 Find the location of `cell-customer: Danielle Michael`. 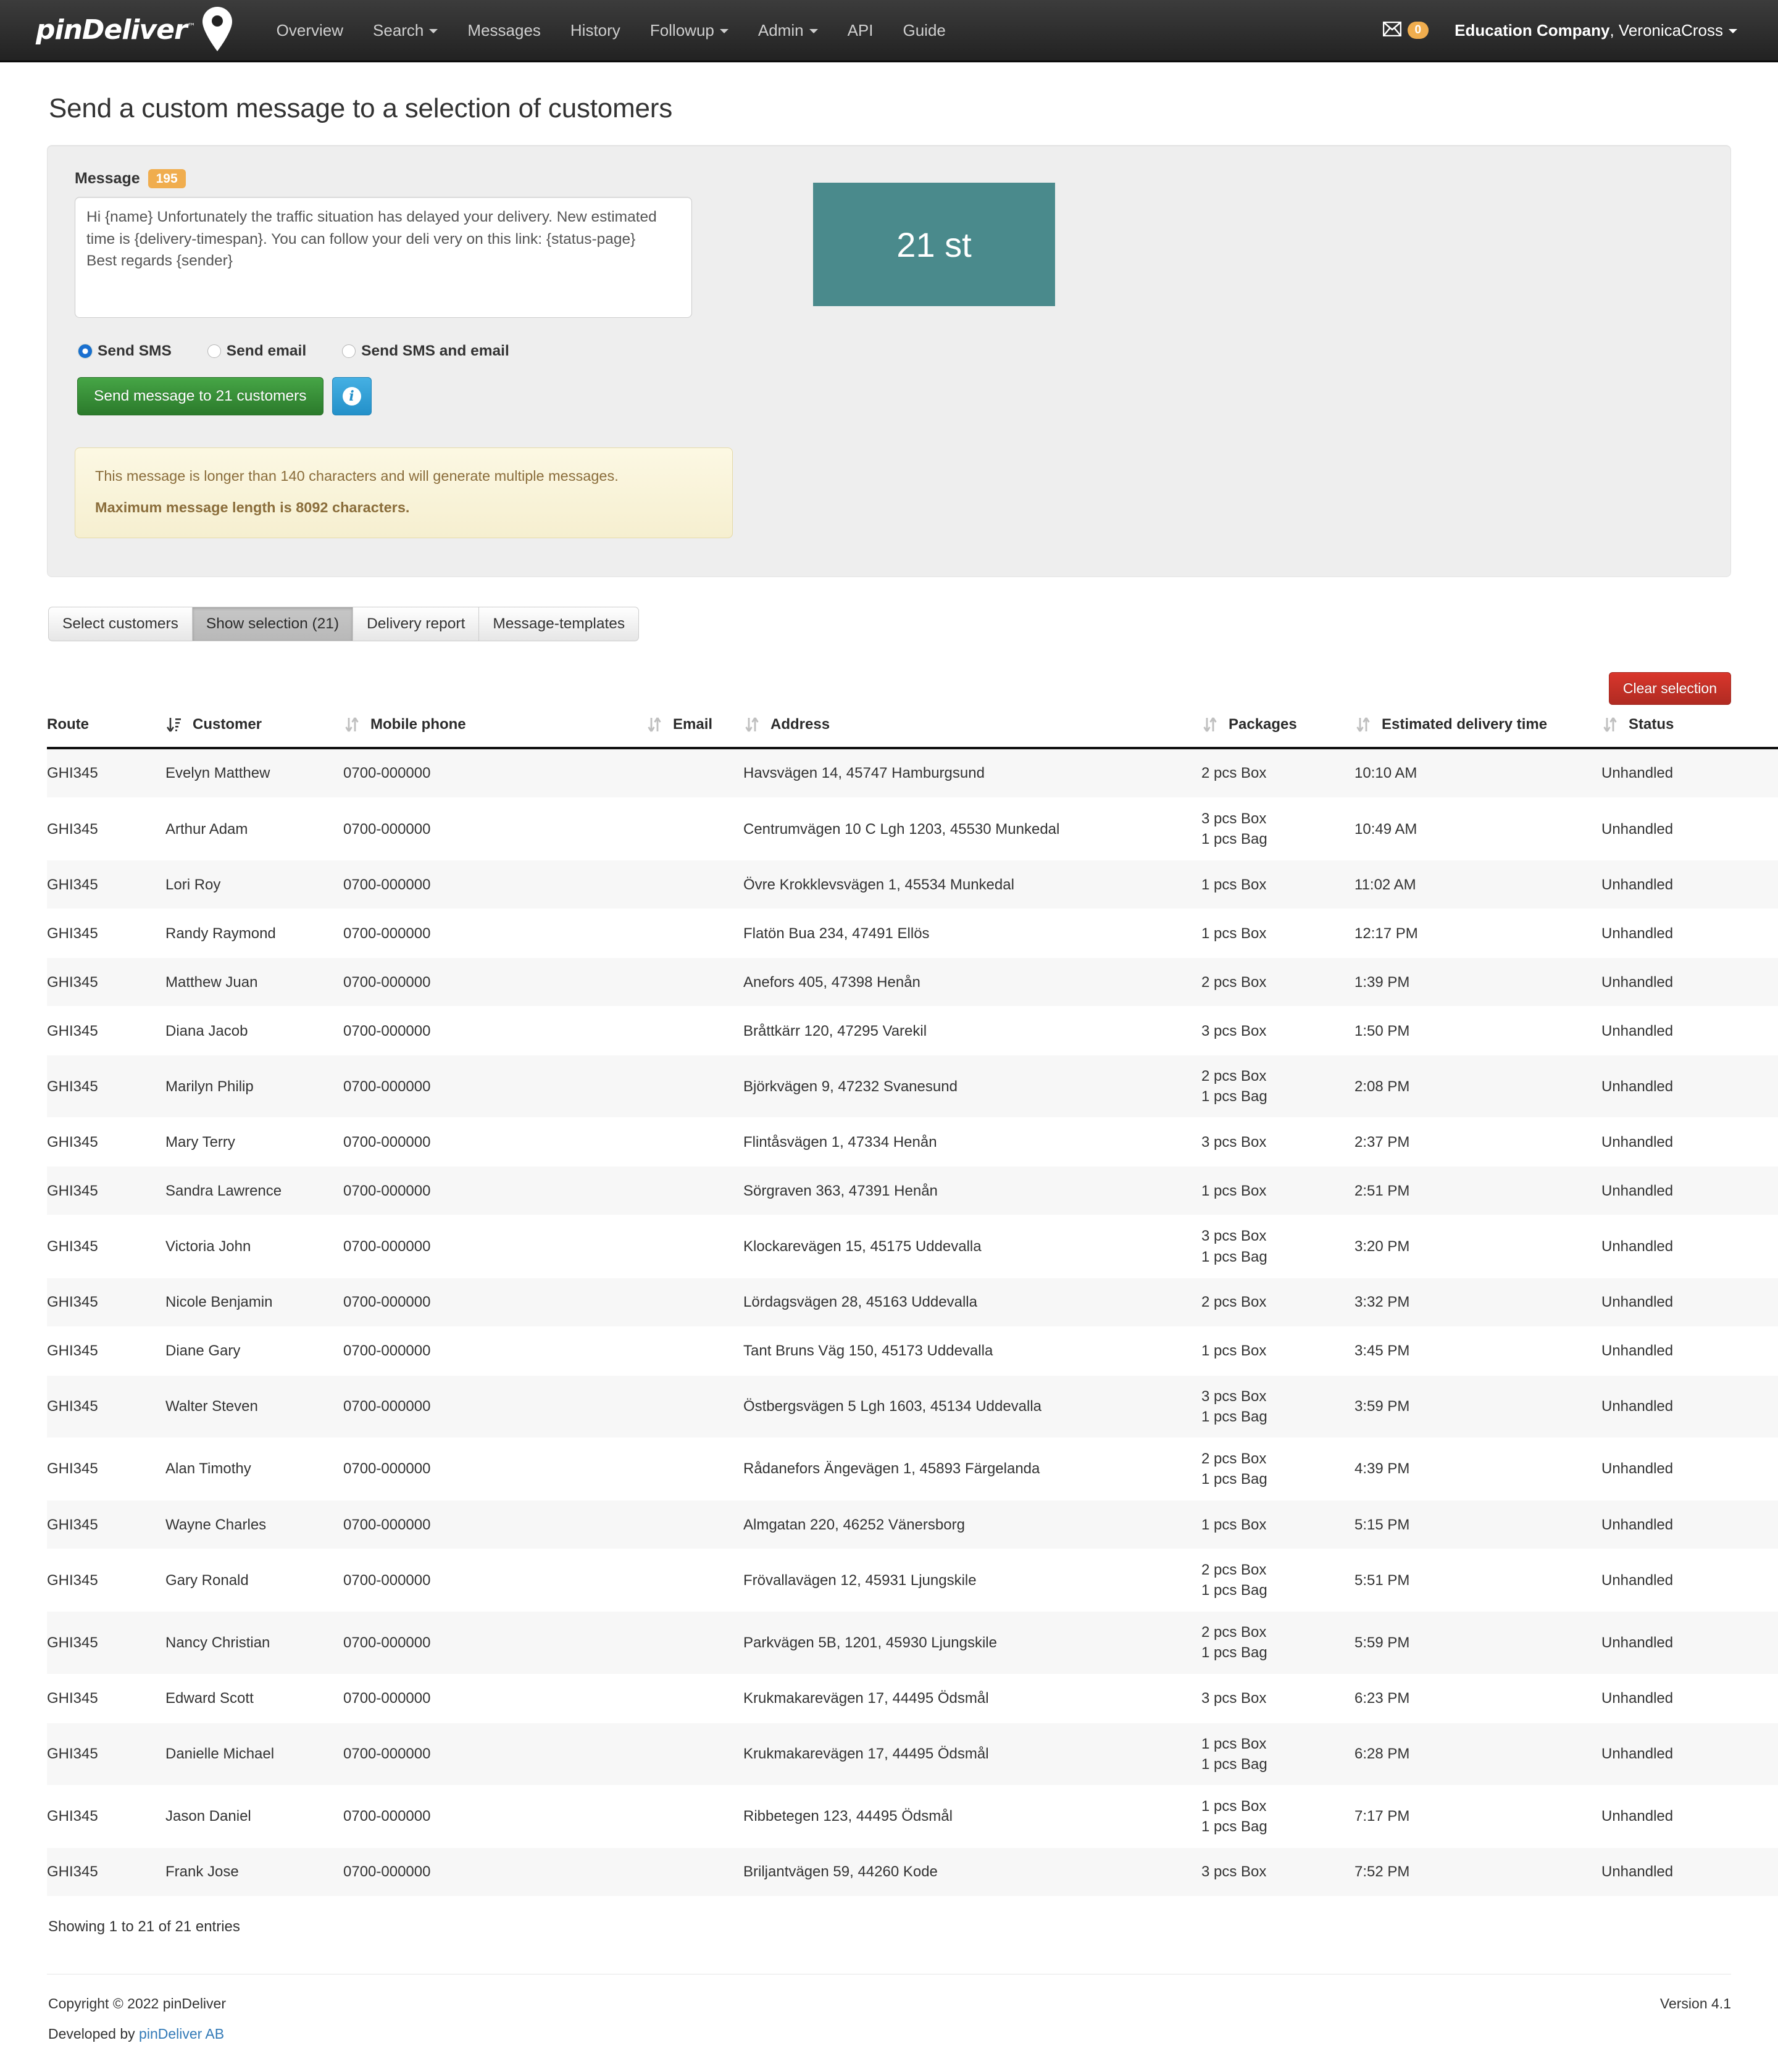

cell-customer: Danielle Michael is located at coordinates (254, 1754).